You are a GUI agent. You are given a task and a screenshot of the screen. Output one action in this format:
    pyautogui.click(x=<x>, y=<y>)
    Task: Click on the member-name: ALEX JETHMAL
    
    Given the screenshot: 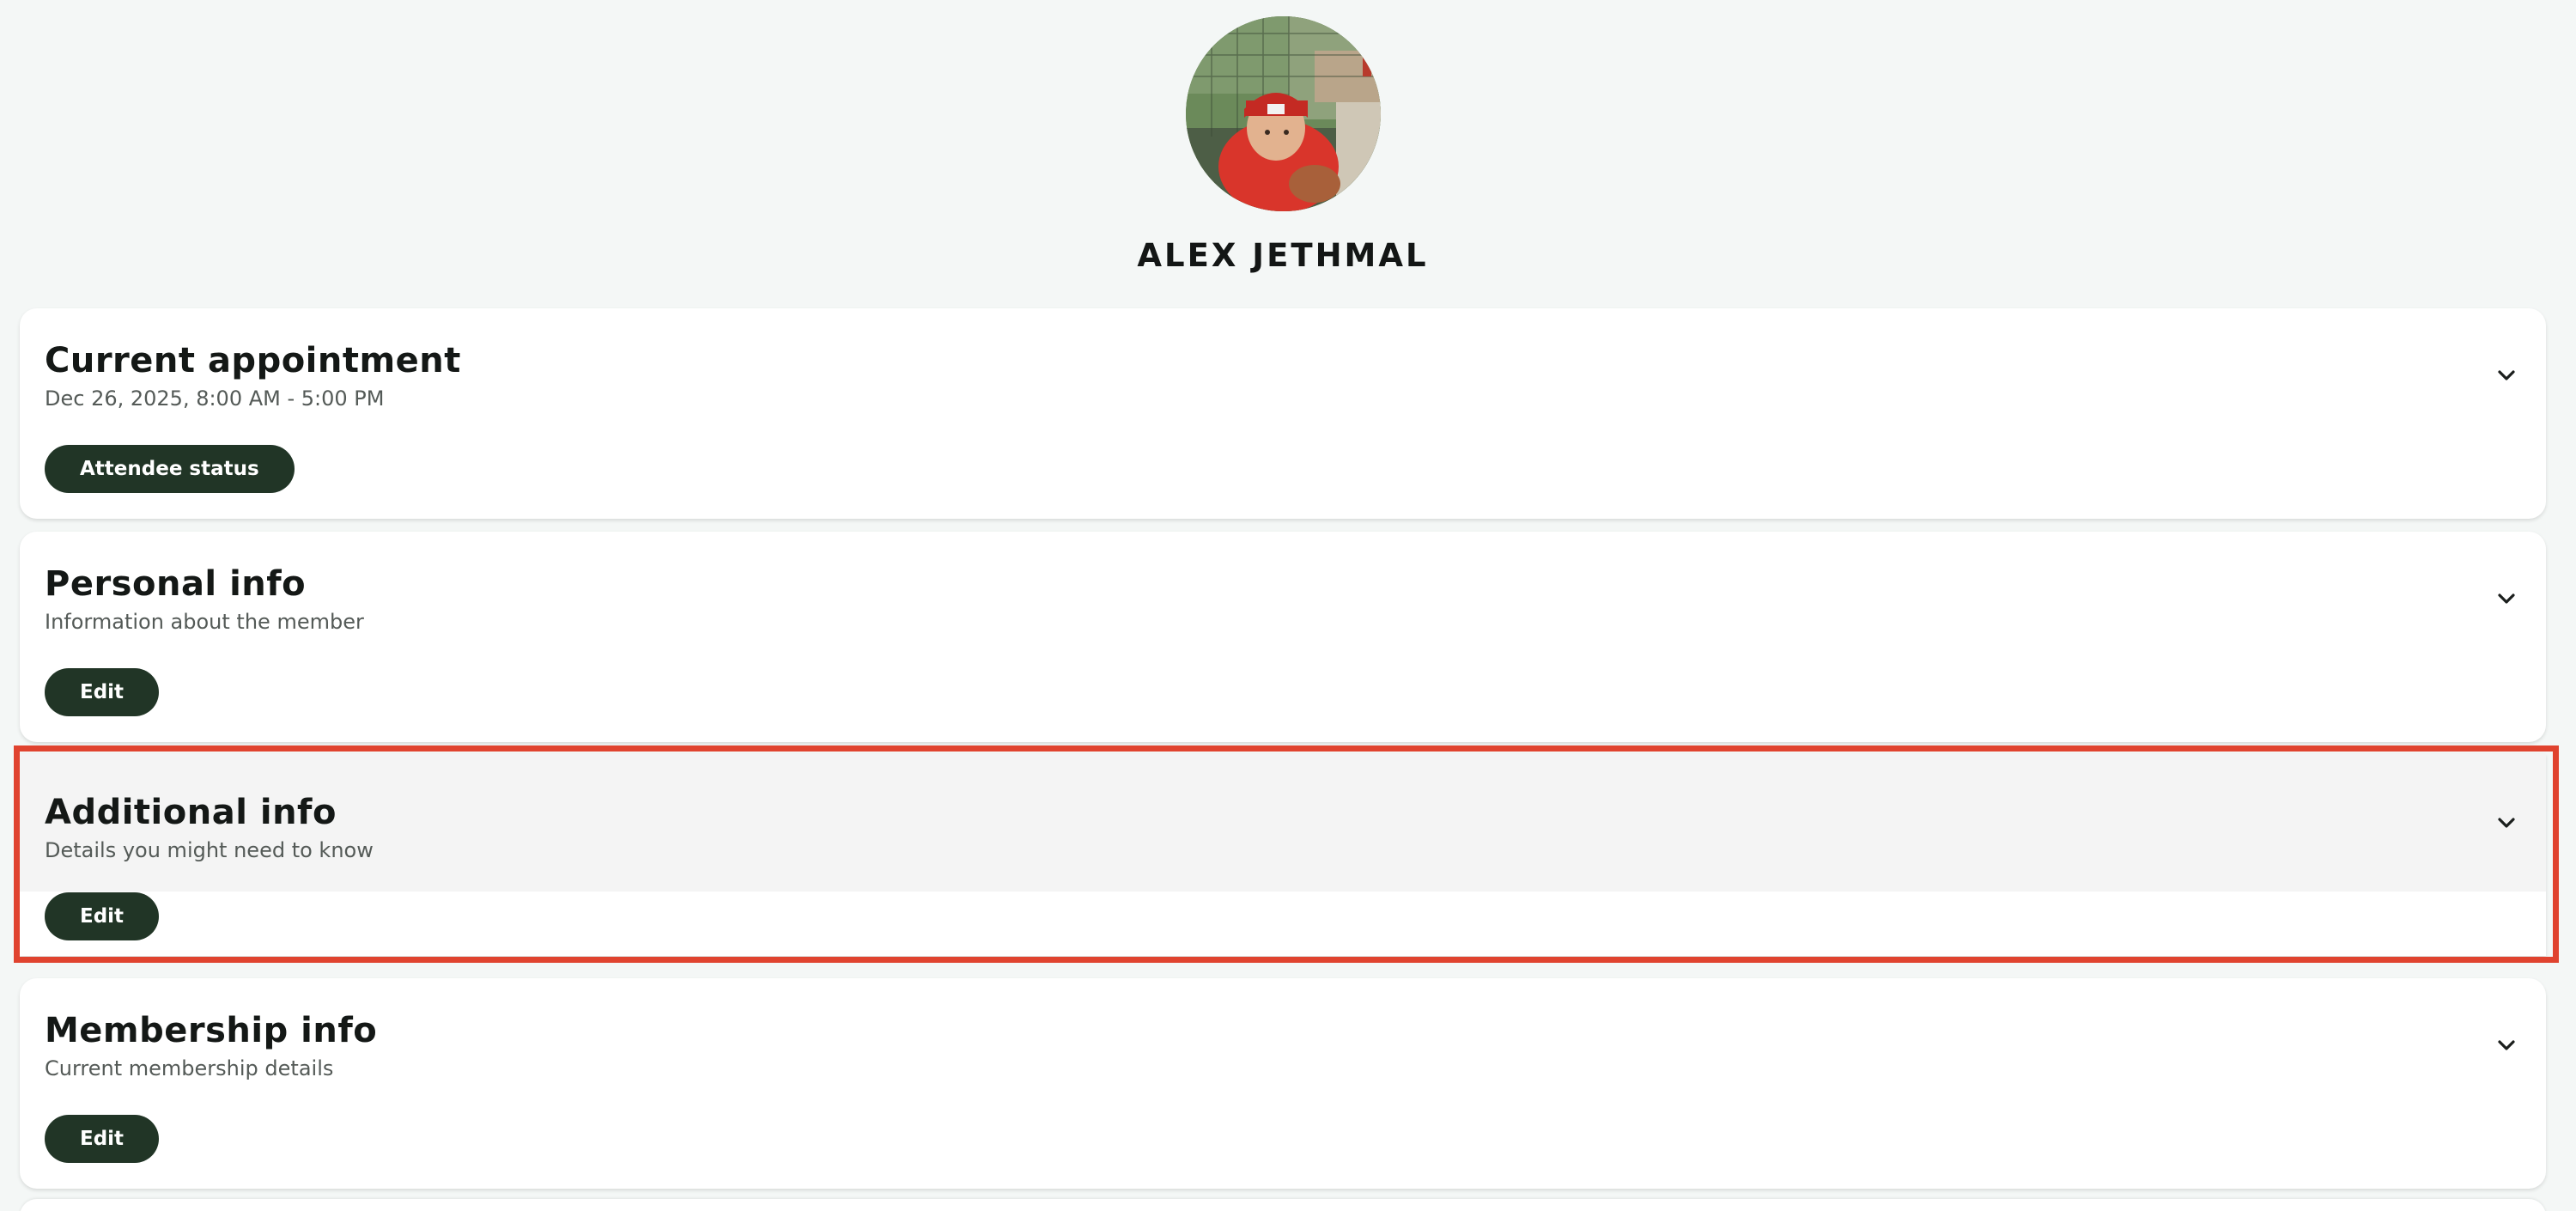 What is the action you would take?
    pyautogui.click(x=1283, y=255)
    